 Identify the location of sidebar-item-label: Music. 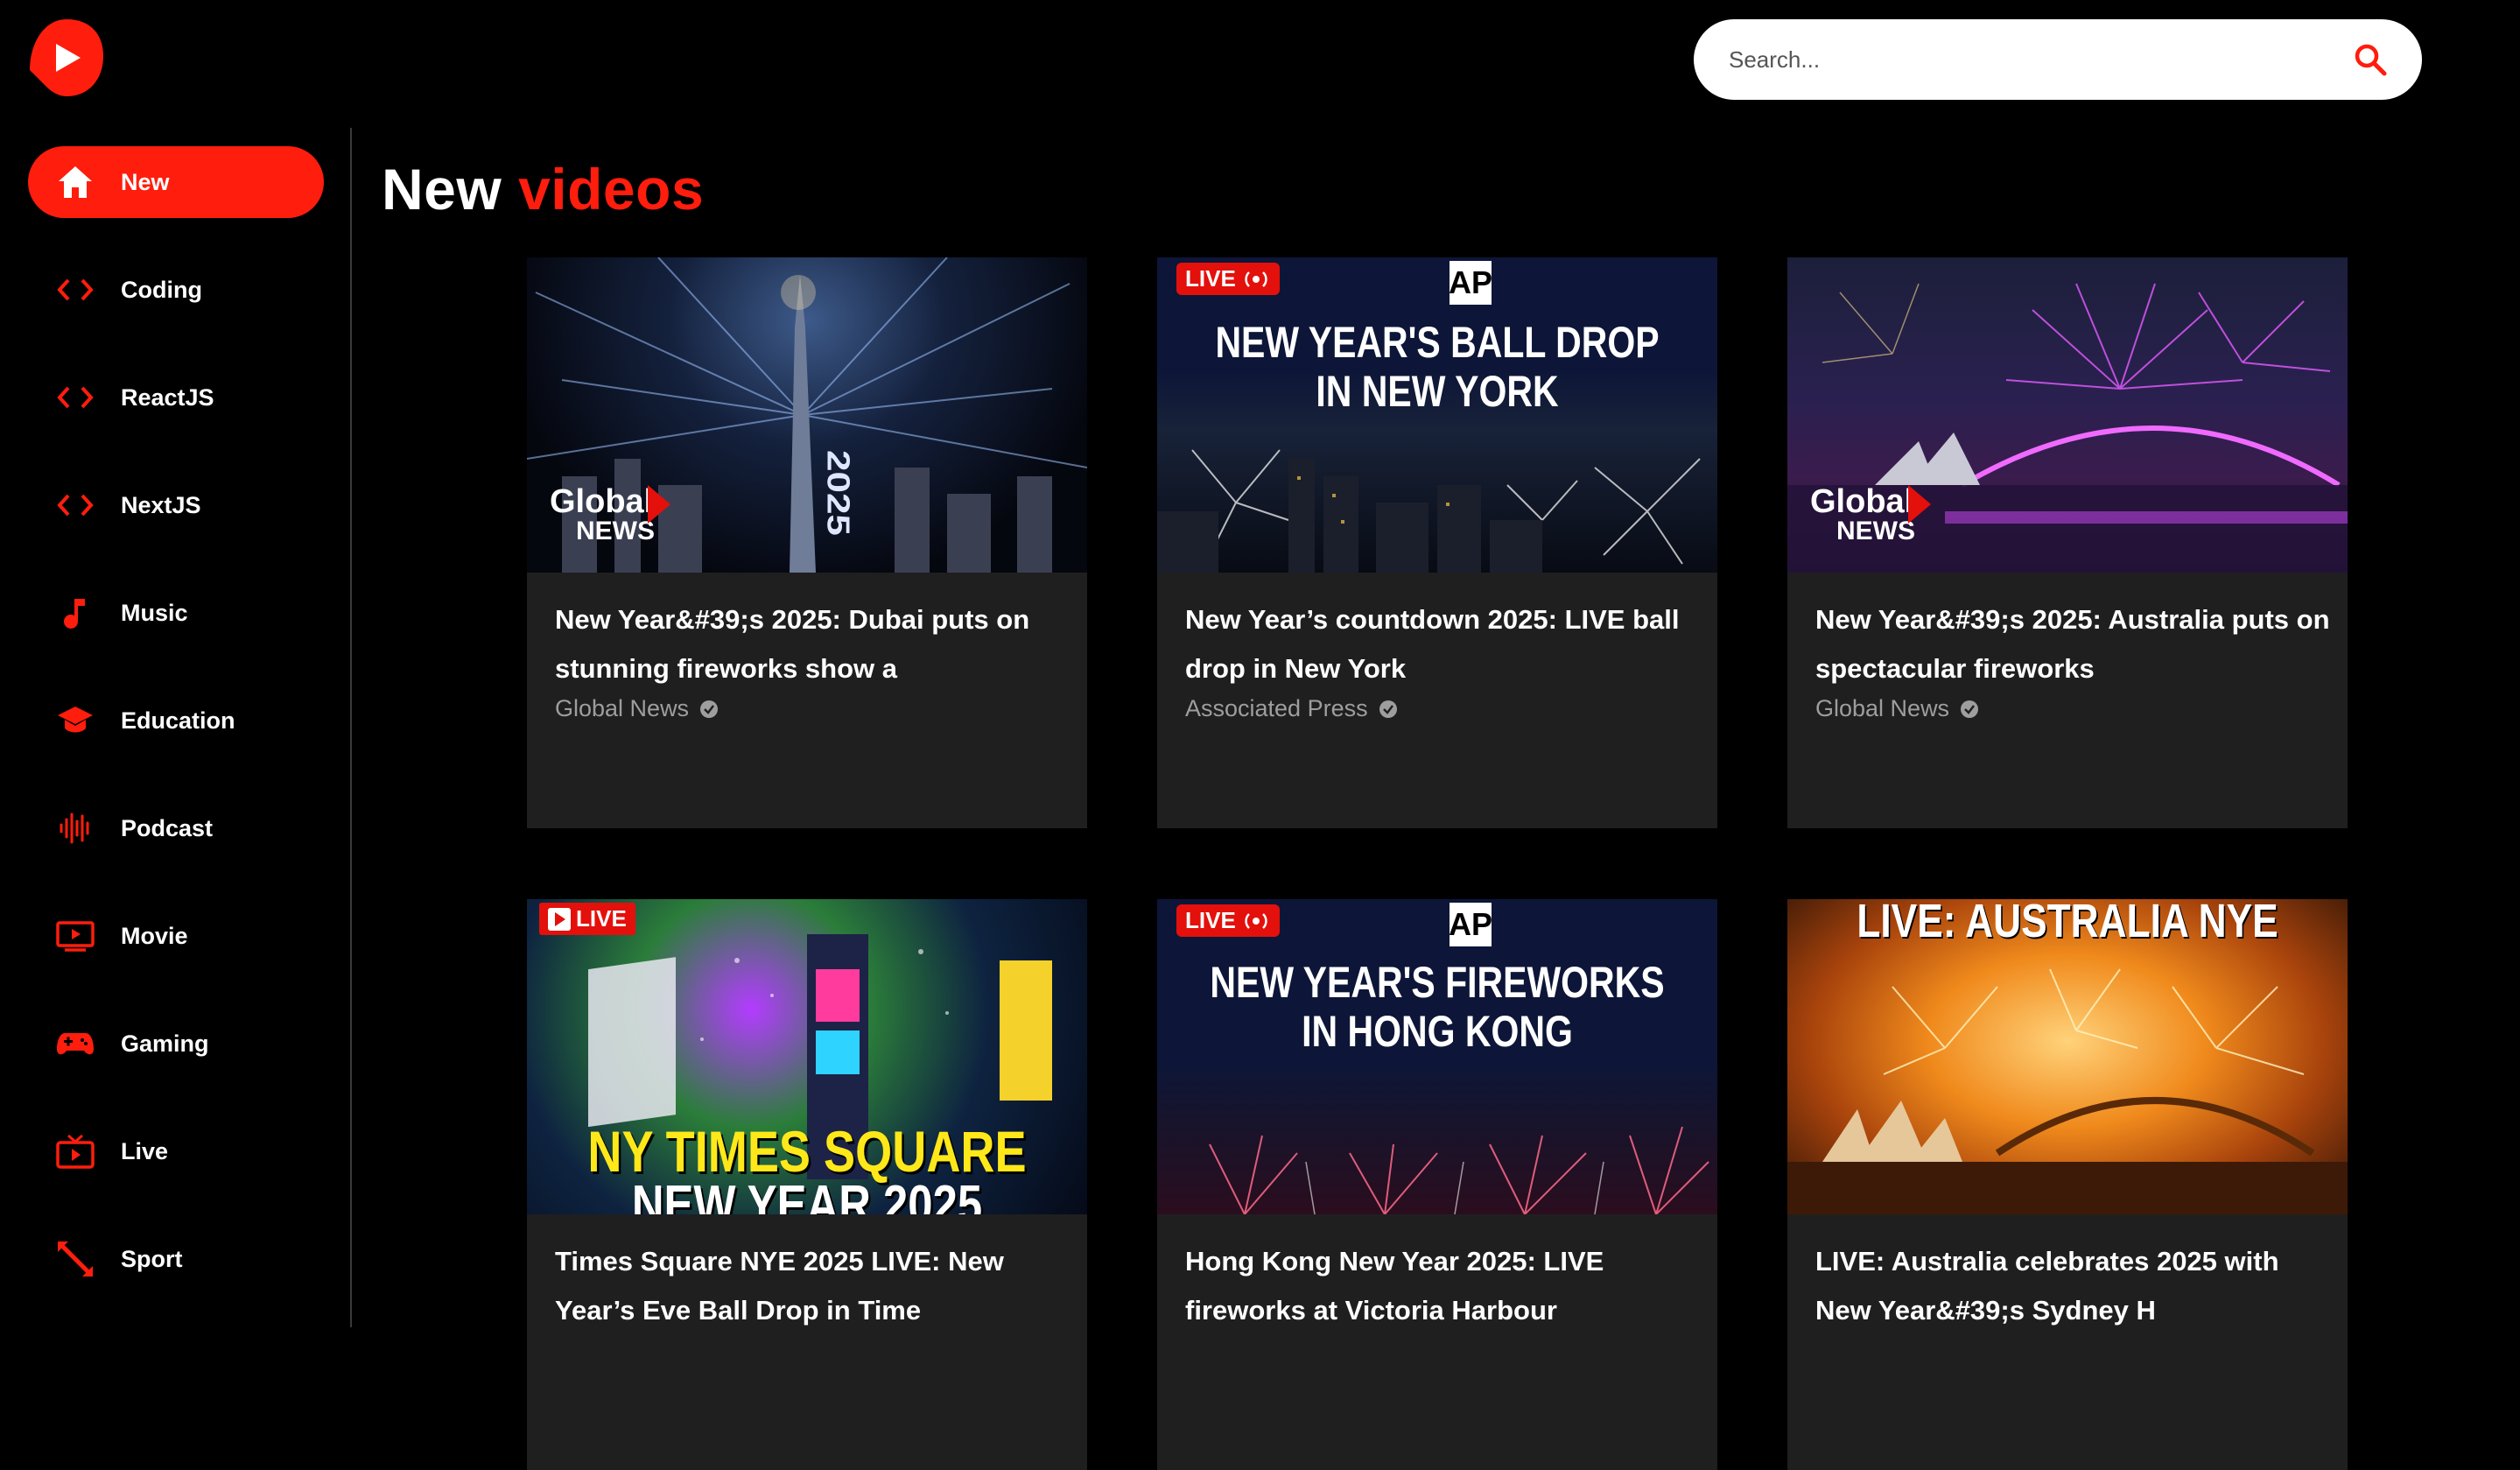
(154, 613).